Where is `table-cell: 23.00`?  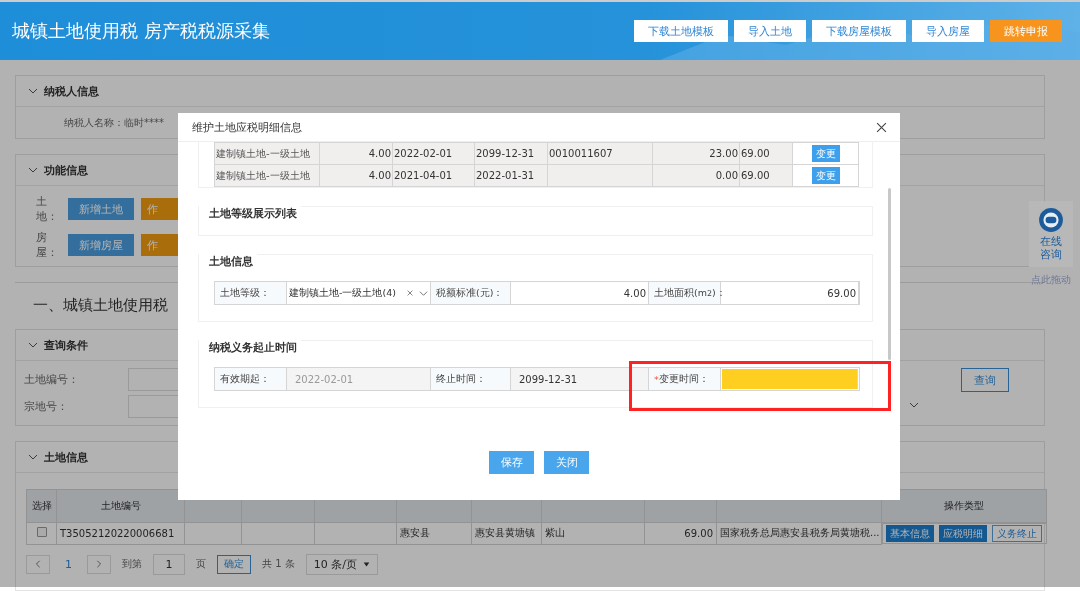
table-cell: 23.00 is located at coordinates (696, 153).